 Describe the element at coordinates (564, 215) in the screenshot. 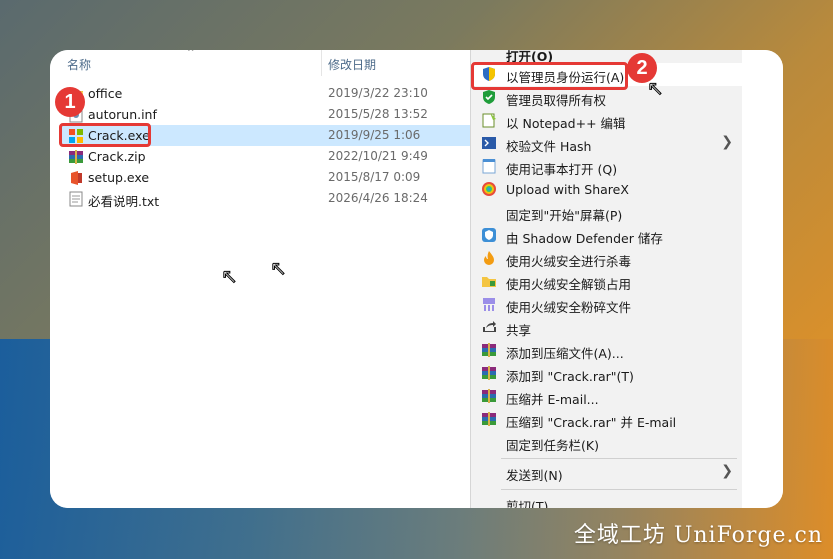

I see `menu-item-label: 固定到"开始"屏幕(P)` at that location.